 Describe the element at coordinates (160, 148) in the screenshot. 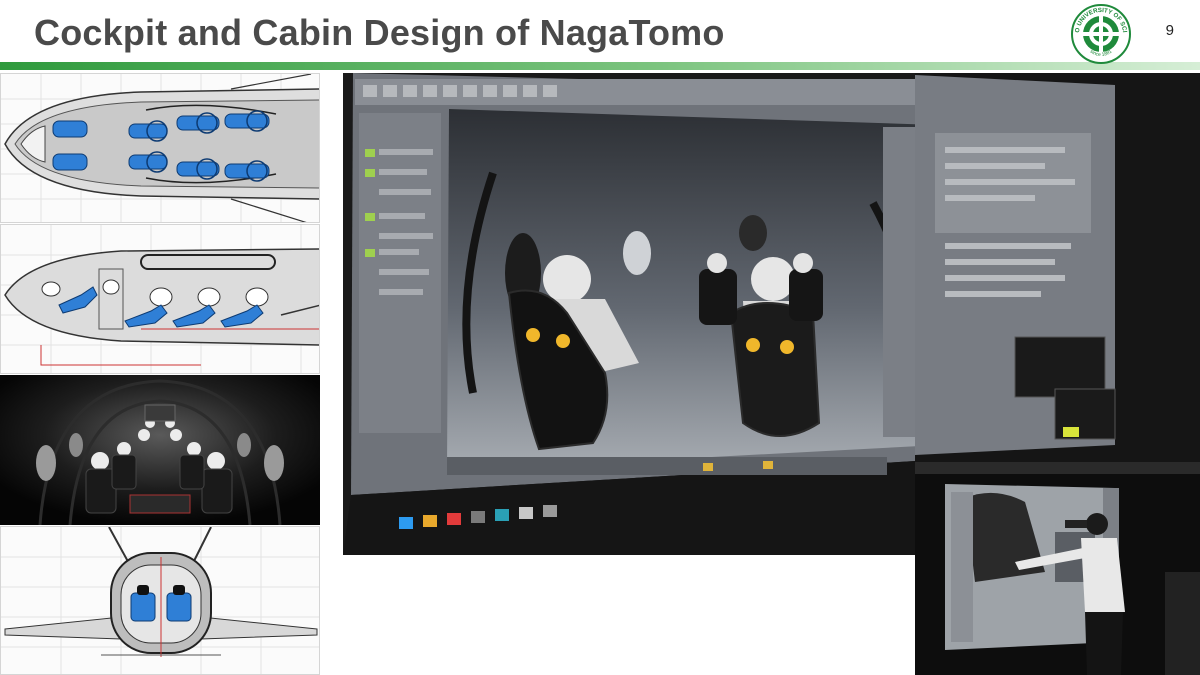

I see `cabin-top-view-drawing` at that location.